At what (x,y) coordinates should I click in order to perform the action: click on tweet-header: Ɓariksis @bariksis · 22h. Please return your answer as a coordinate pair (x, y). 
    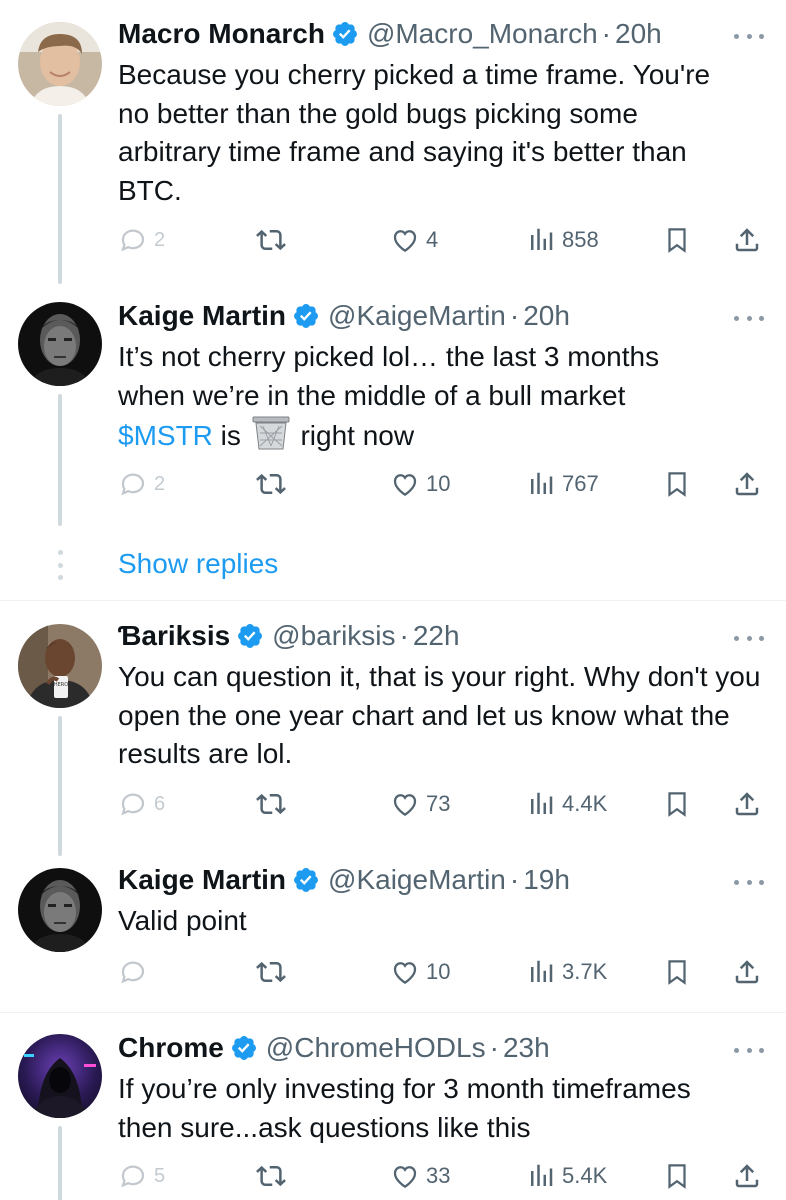
    Looking at the image, I should click on (289, 636).